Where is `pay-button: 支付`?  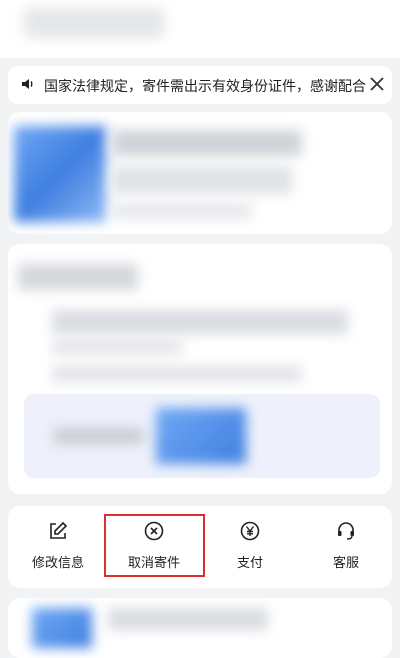
pay-button: 支付 is located at coordinates (250, 545).